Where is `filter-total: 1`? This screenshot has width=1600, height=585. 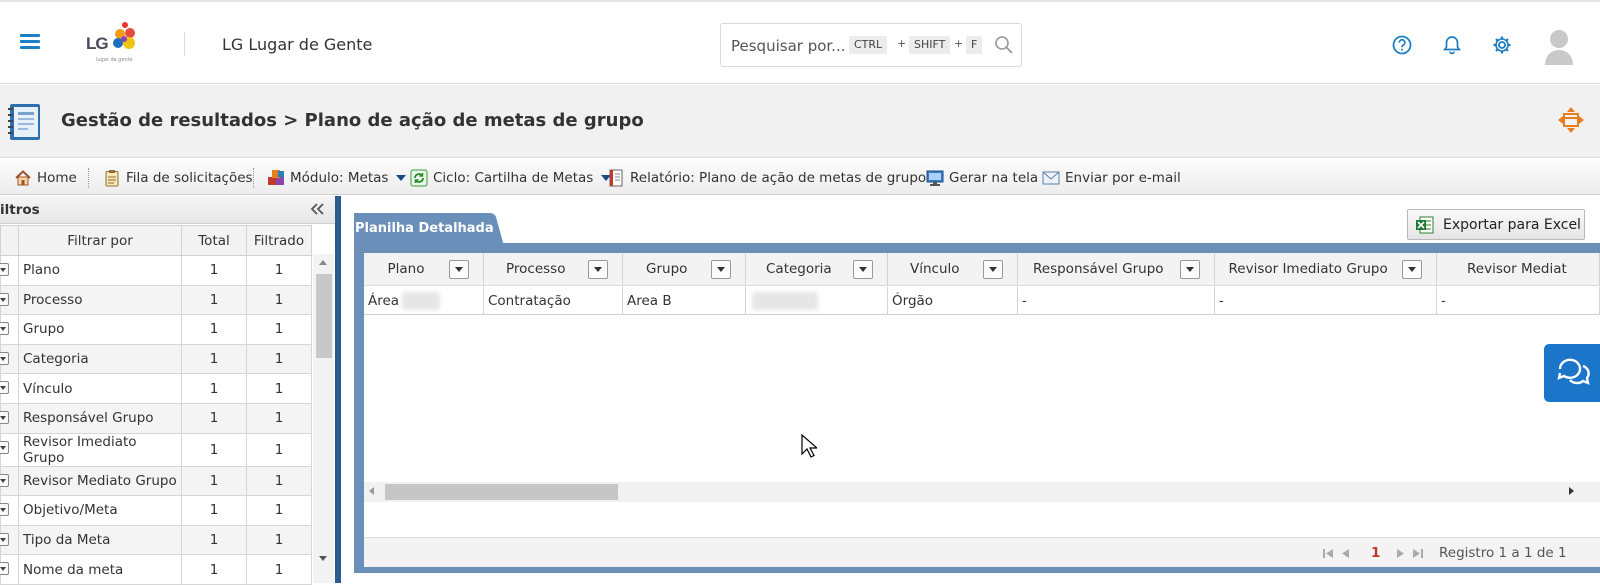 filter-total: 1 is located at coordinates (214, 481).